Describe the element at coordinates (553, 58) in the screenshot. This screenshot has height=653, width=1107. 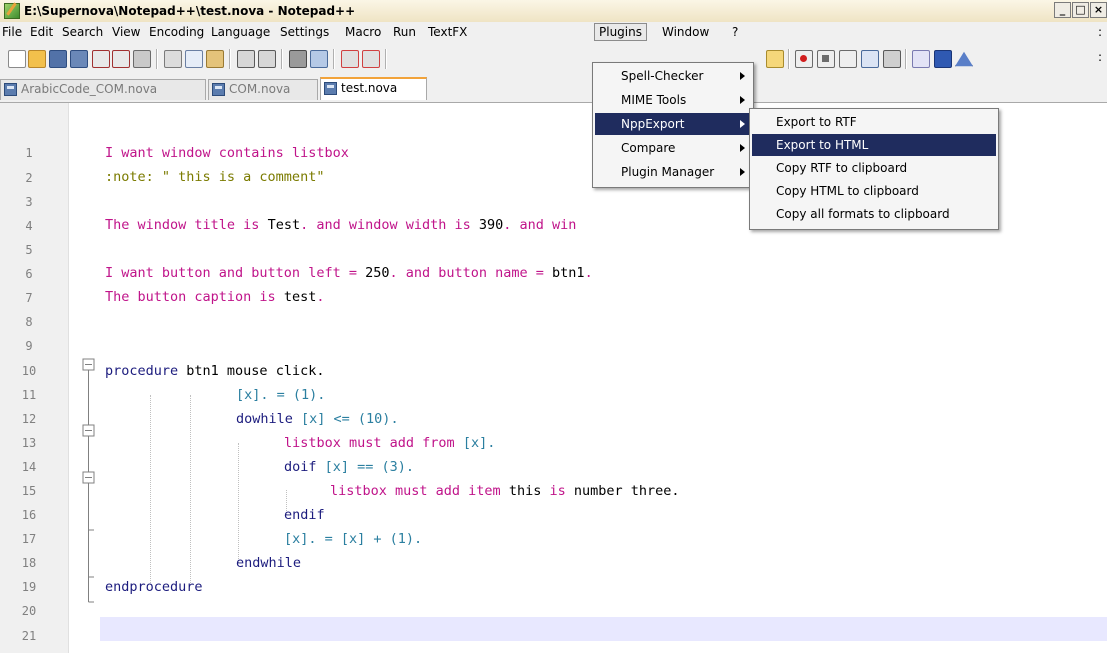
I see `toolbar: :` at that location.